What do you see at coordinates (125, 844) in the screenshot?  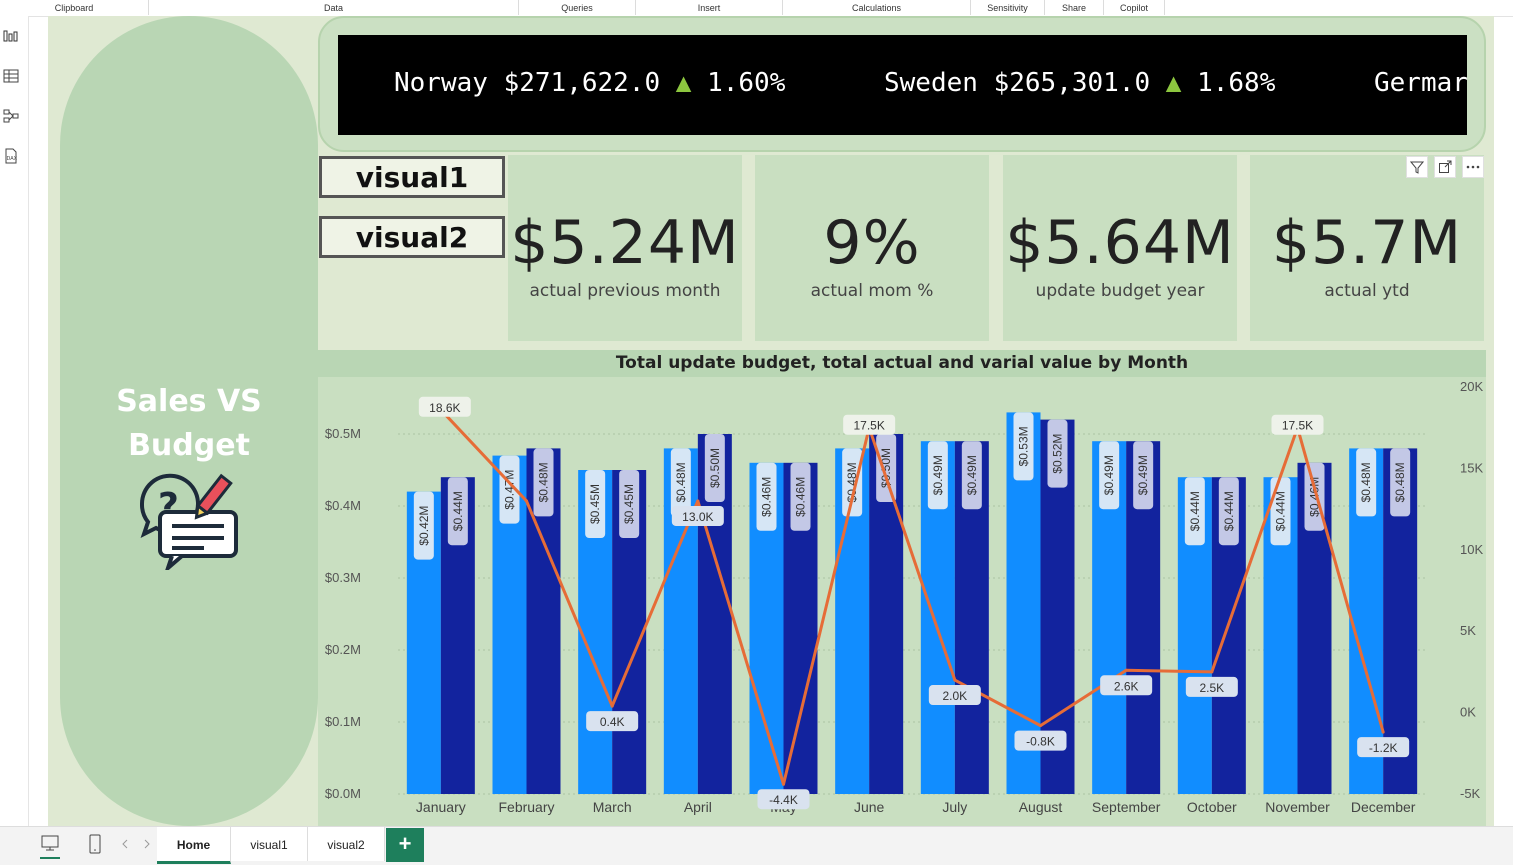 I see `chevron-left-icon` at bounding box center [125, 844].